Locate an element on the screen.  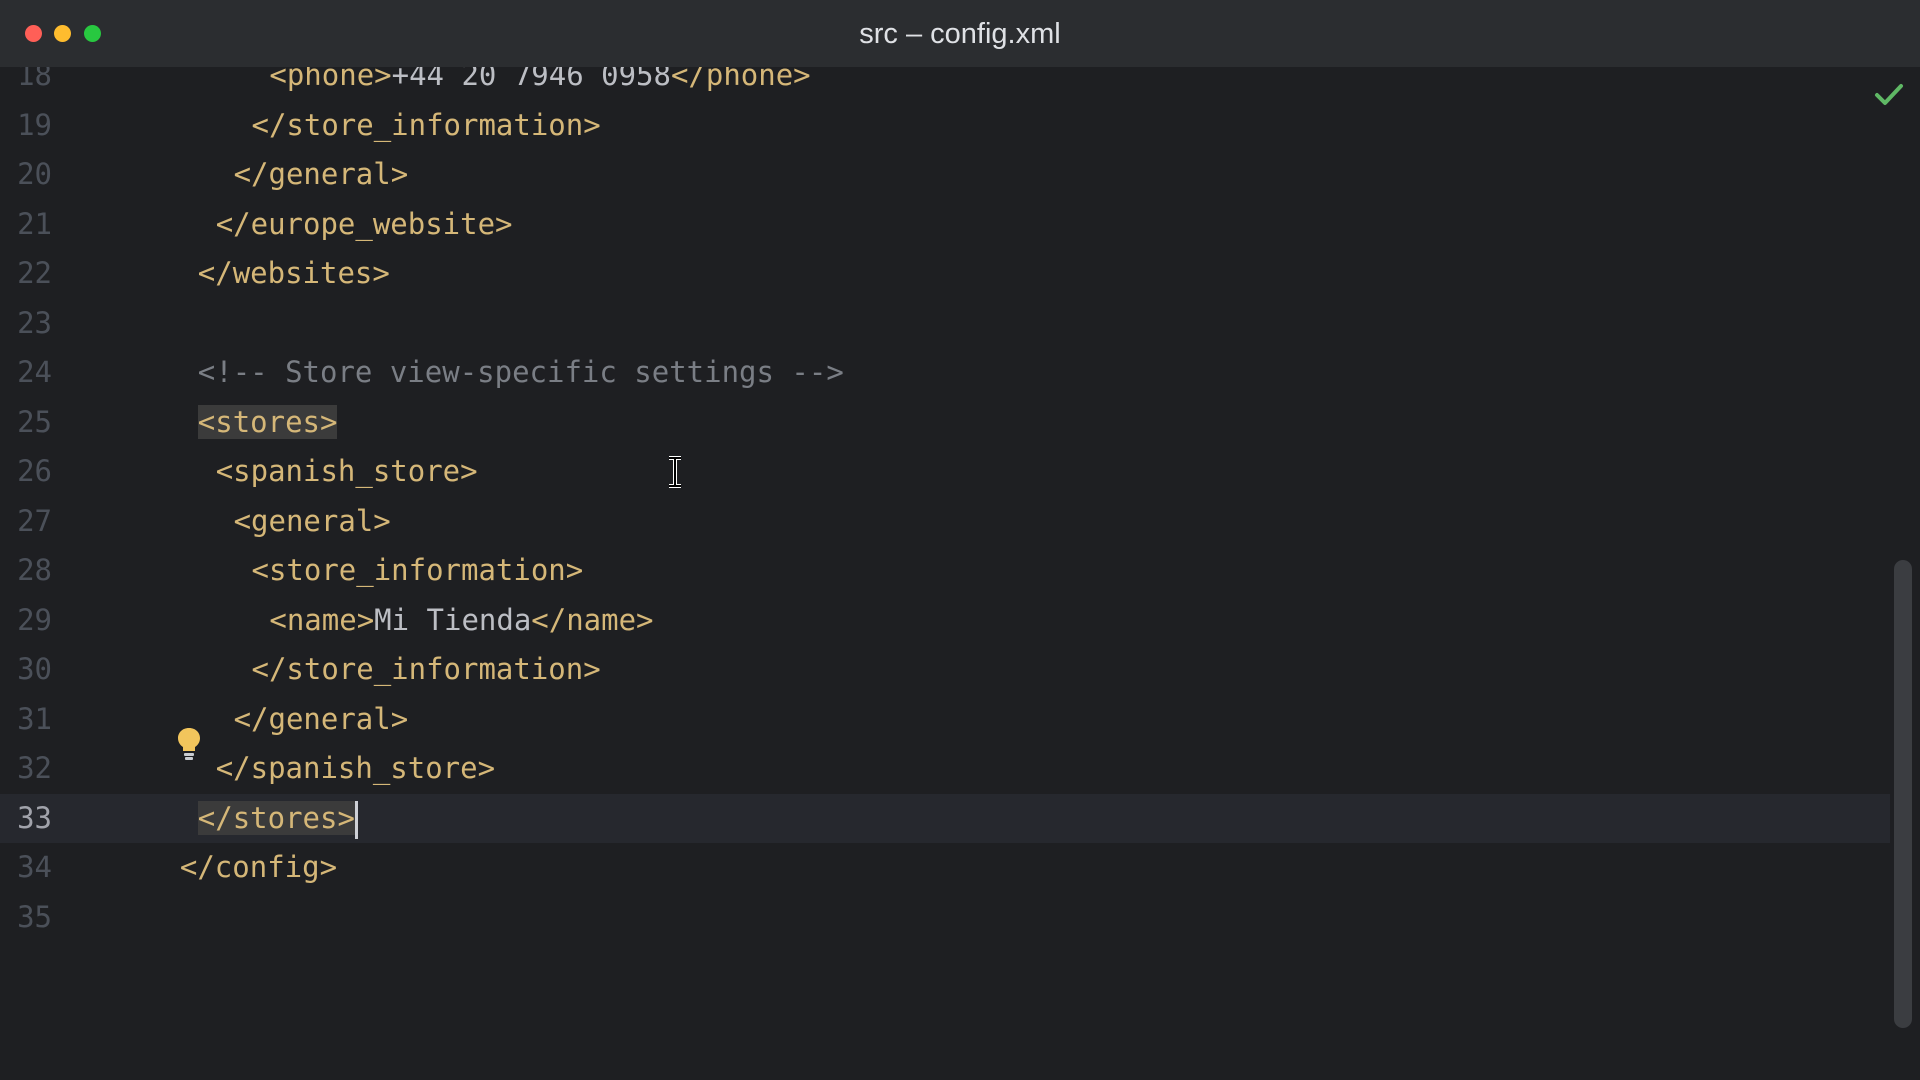
line-number: 28 is located at coordinates (26, 571).